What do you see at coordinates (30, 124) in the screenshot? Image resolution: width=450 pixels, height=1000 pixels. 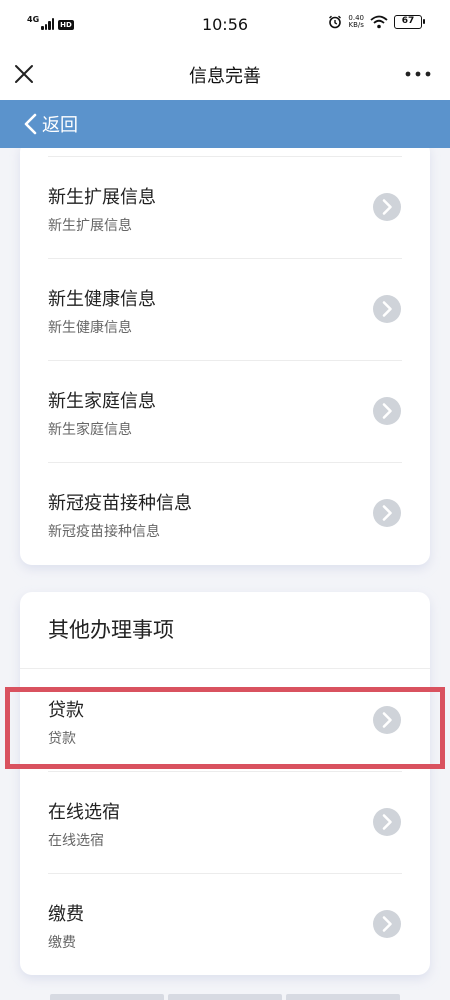 I see `chevron-left-icon` at bounding box center [30, 124].